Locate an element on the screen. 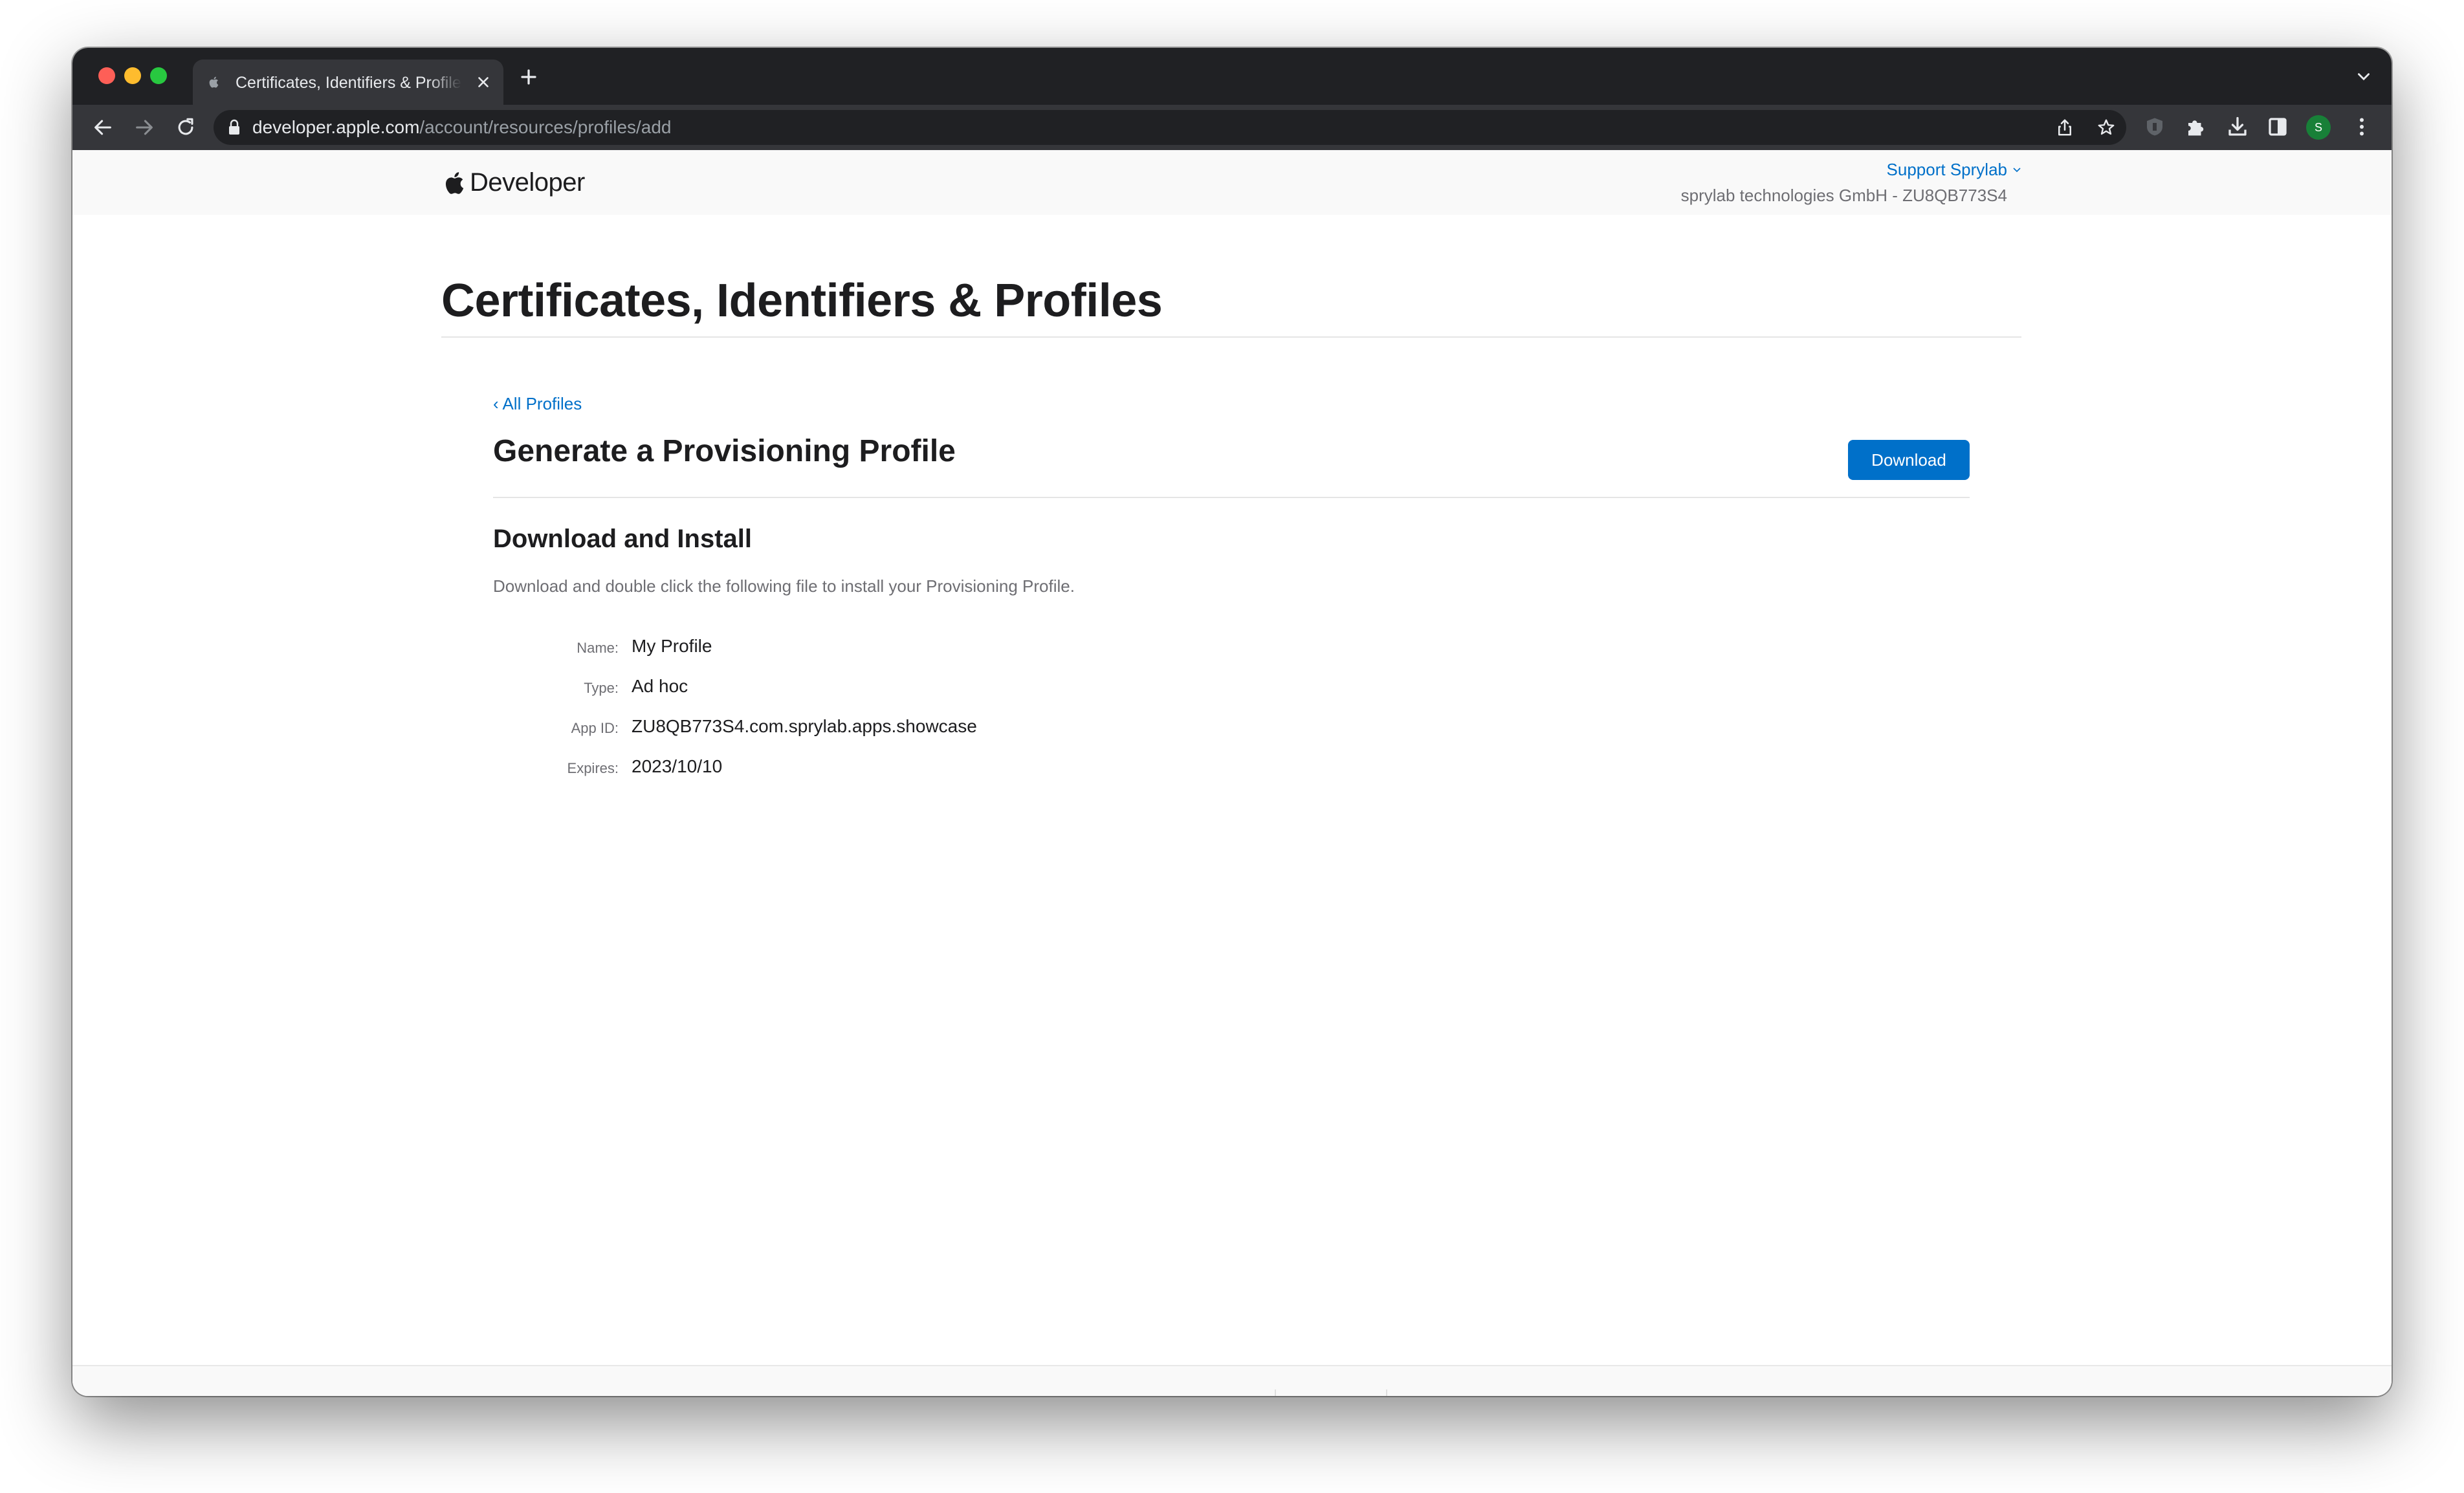 The height and width of the screenshot is (1493, 2464). support-link-label: Support Sprylab is located at coordinates (1946, 169).